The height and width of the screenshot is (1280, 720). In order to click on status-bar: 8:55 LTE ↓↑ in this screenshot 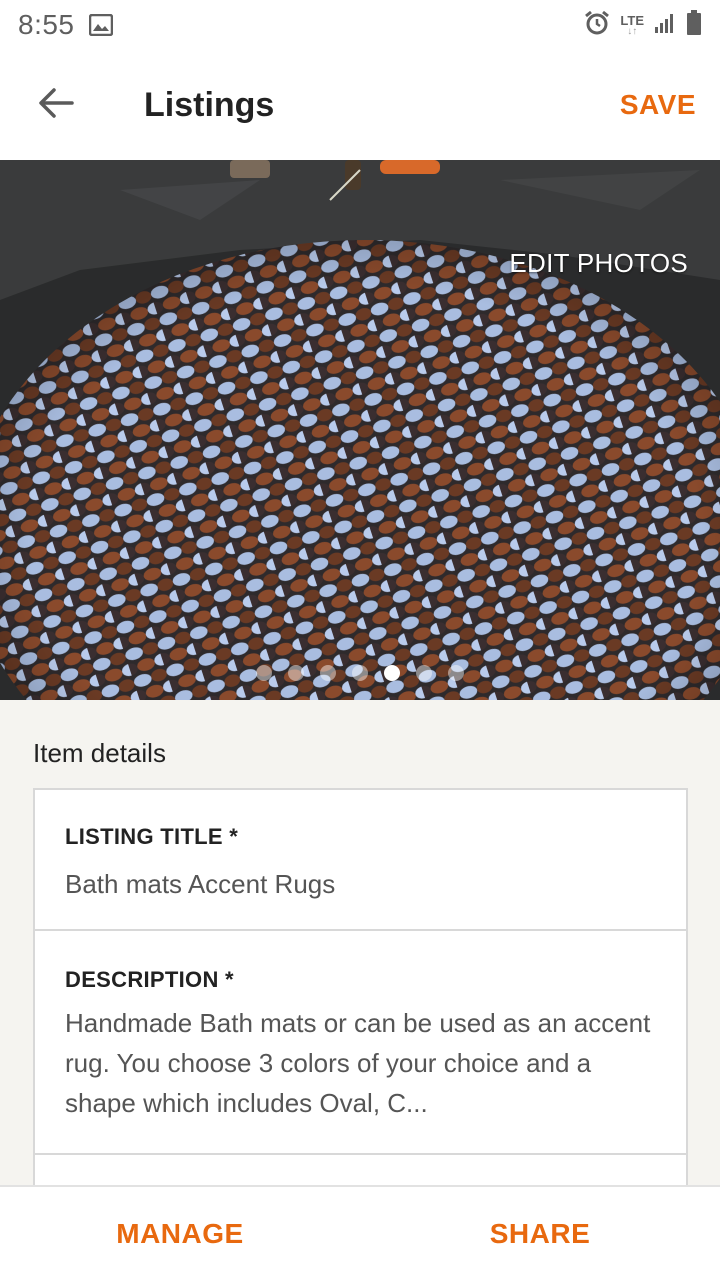, I will do `click(360, 25)`.